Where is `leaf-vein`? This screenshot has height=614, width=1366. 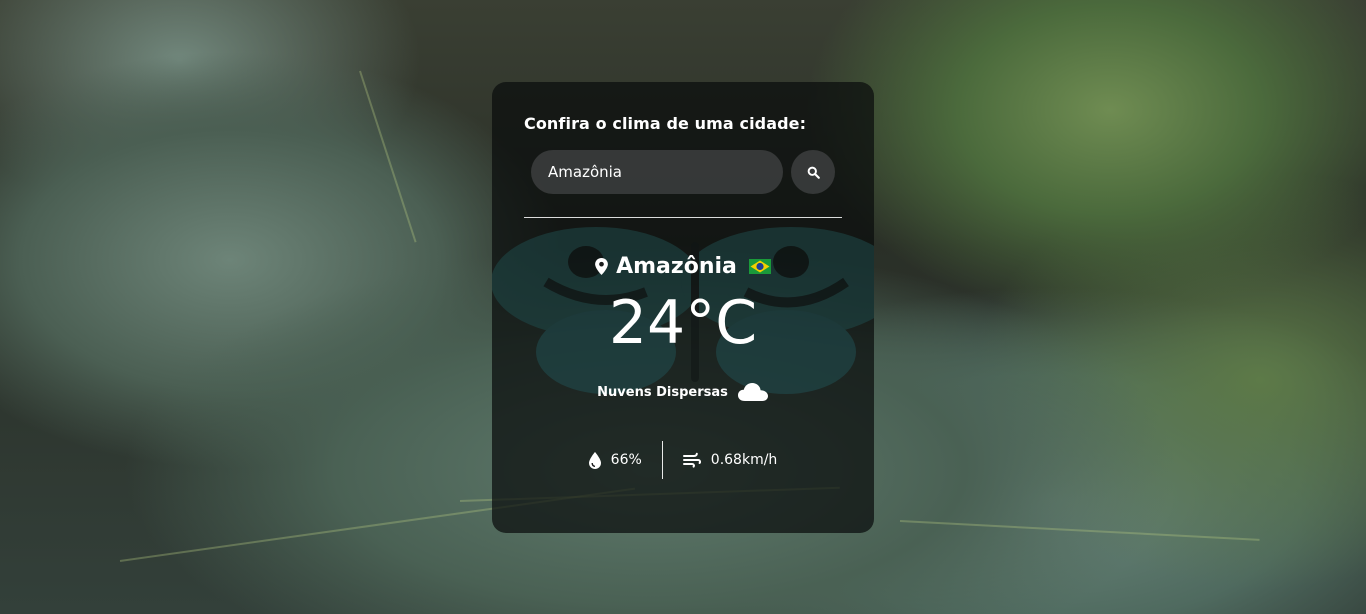
leaf-vein is located at coordinates (1079, 530).